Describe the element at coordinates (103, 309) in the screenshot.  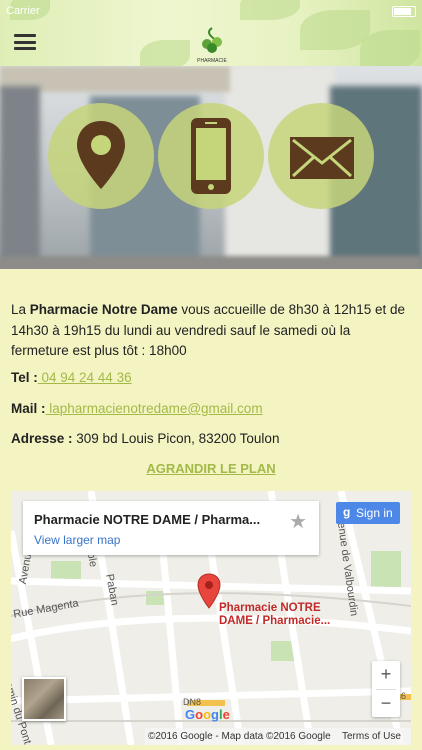
I see `pharmacy-name: Pharmacie Notre Dame` at that location.